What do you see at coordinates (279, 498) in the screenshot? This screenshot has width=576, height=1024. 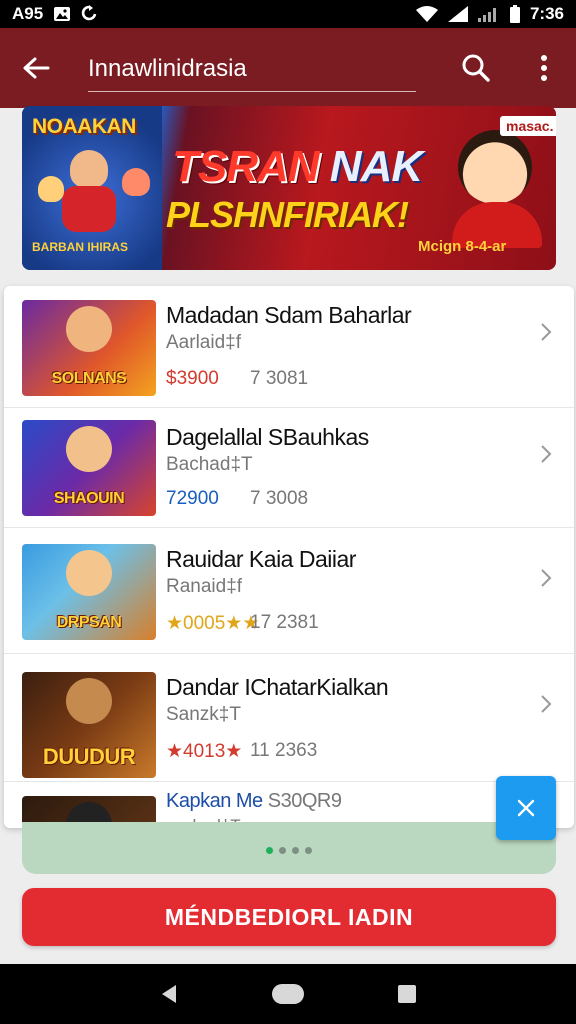 I see `game-count: 7 3008` at bounding box center [279, 498].